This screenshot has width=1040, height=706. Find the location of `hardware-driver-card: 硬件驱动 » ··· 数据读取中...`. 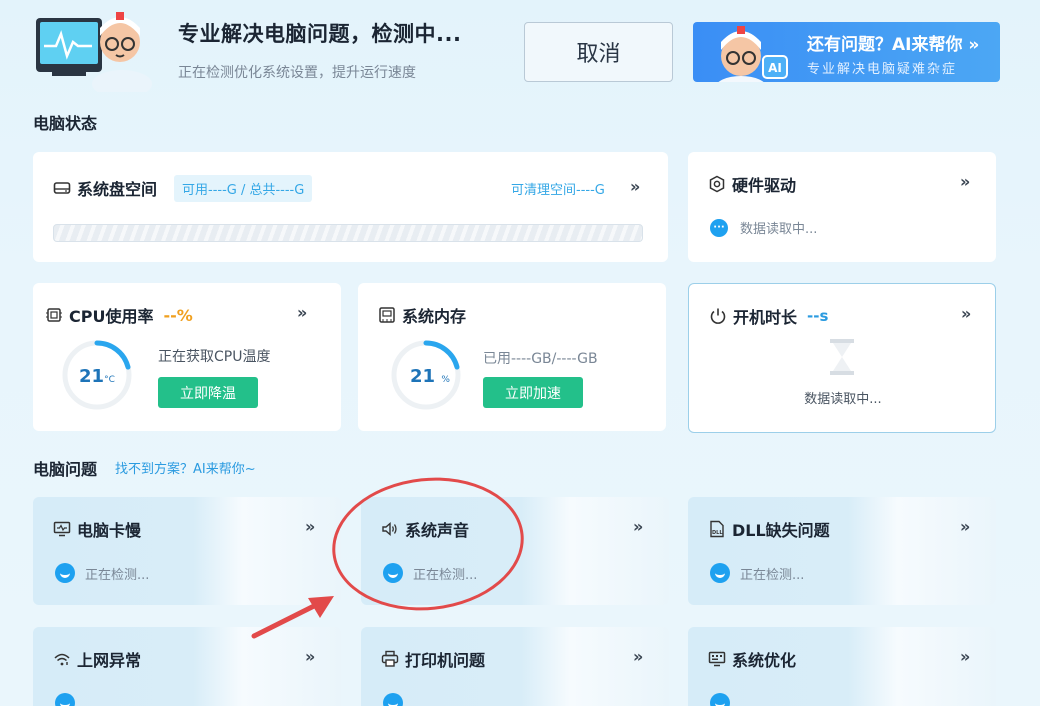

hardware-driver-card: 硬件驱动 » ··· 数据读取中... is located at coordinates (842, 207).